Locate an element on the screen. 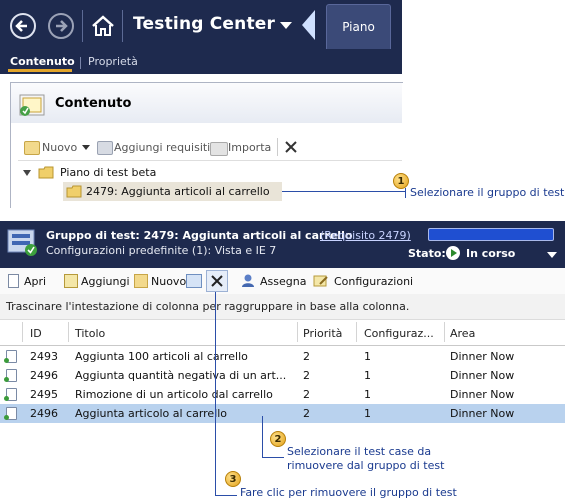  new-test-button: Nuovo is located at coordinates (168, 281).